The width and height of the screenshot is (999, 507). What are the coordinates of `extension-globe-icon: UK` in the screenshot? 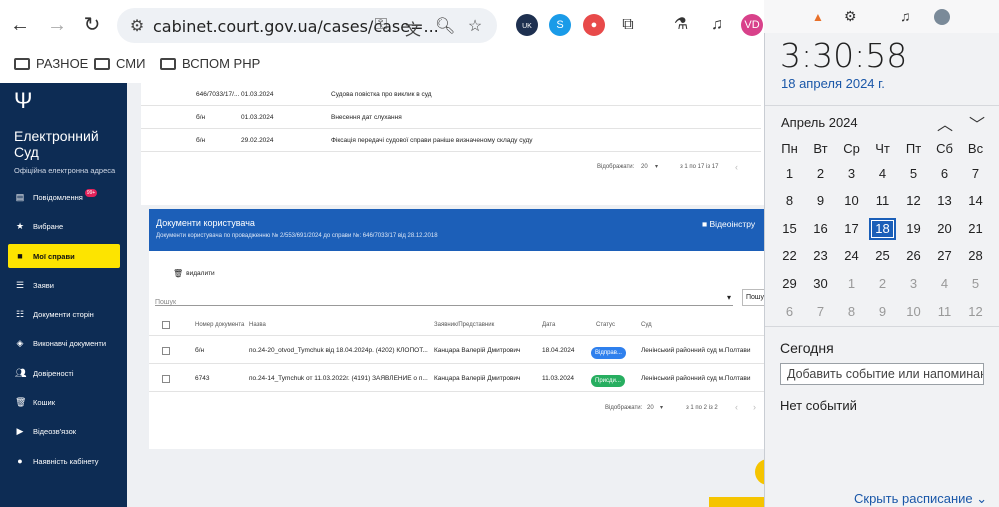 It's located at (527, 25).